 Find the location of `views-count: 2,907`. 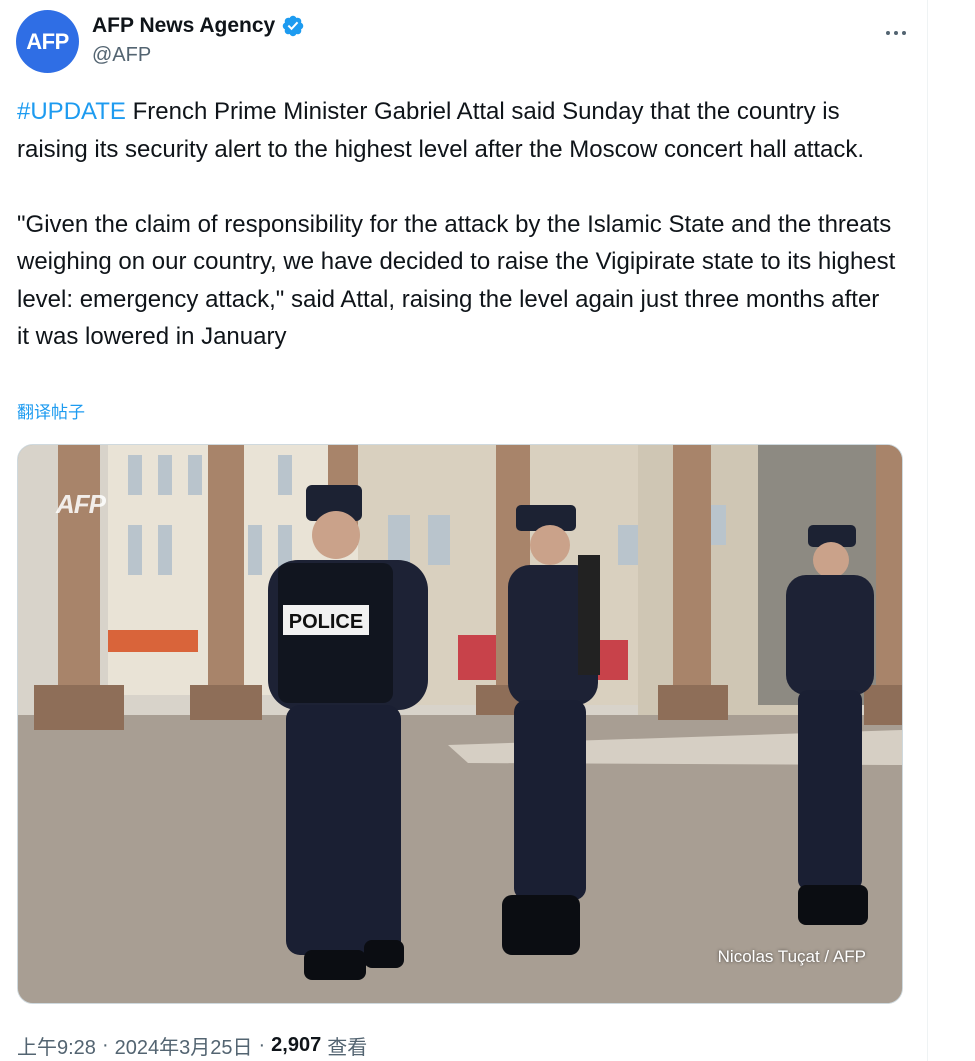

views-count: 2,907 is located at coordinates (296, 1045).